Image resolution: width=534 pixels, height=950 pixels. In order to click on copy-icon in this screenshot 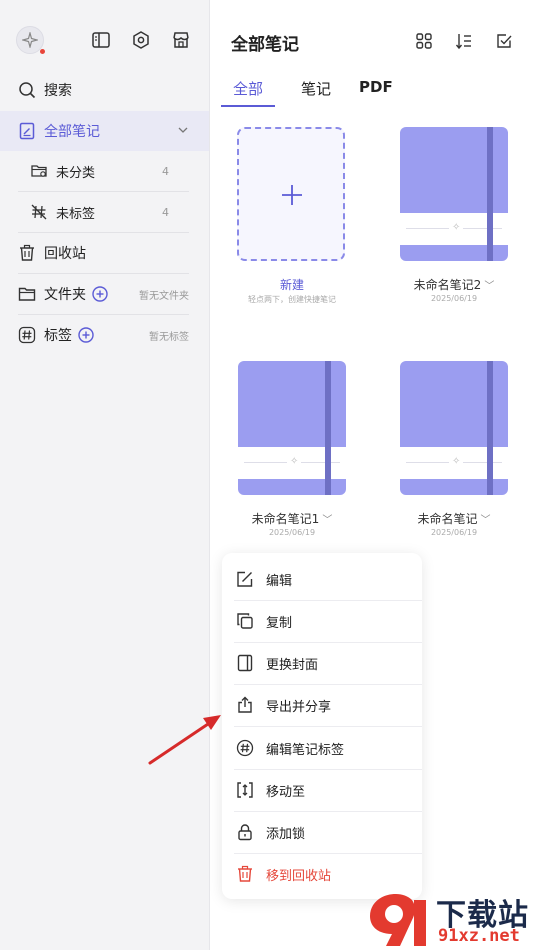, I will do `click(245, 621)`.